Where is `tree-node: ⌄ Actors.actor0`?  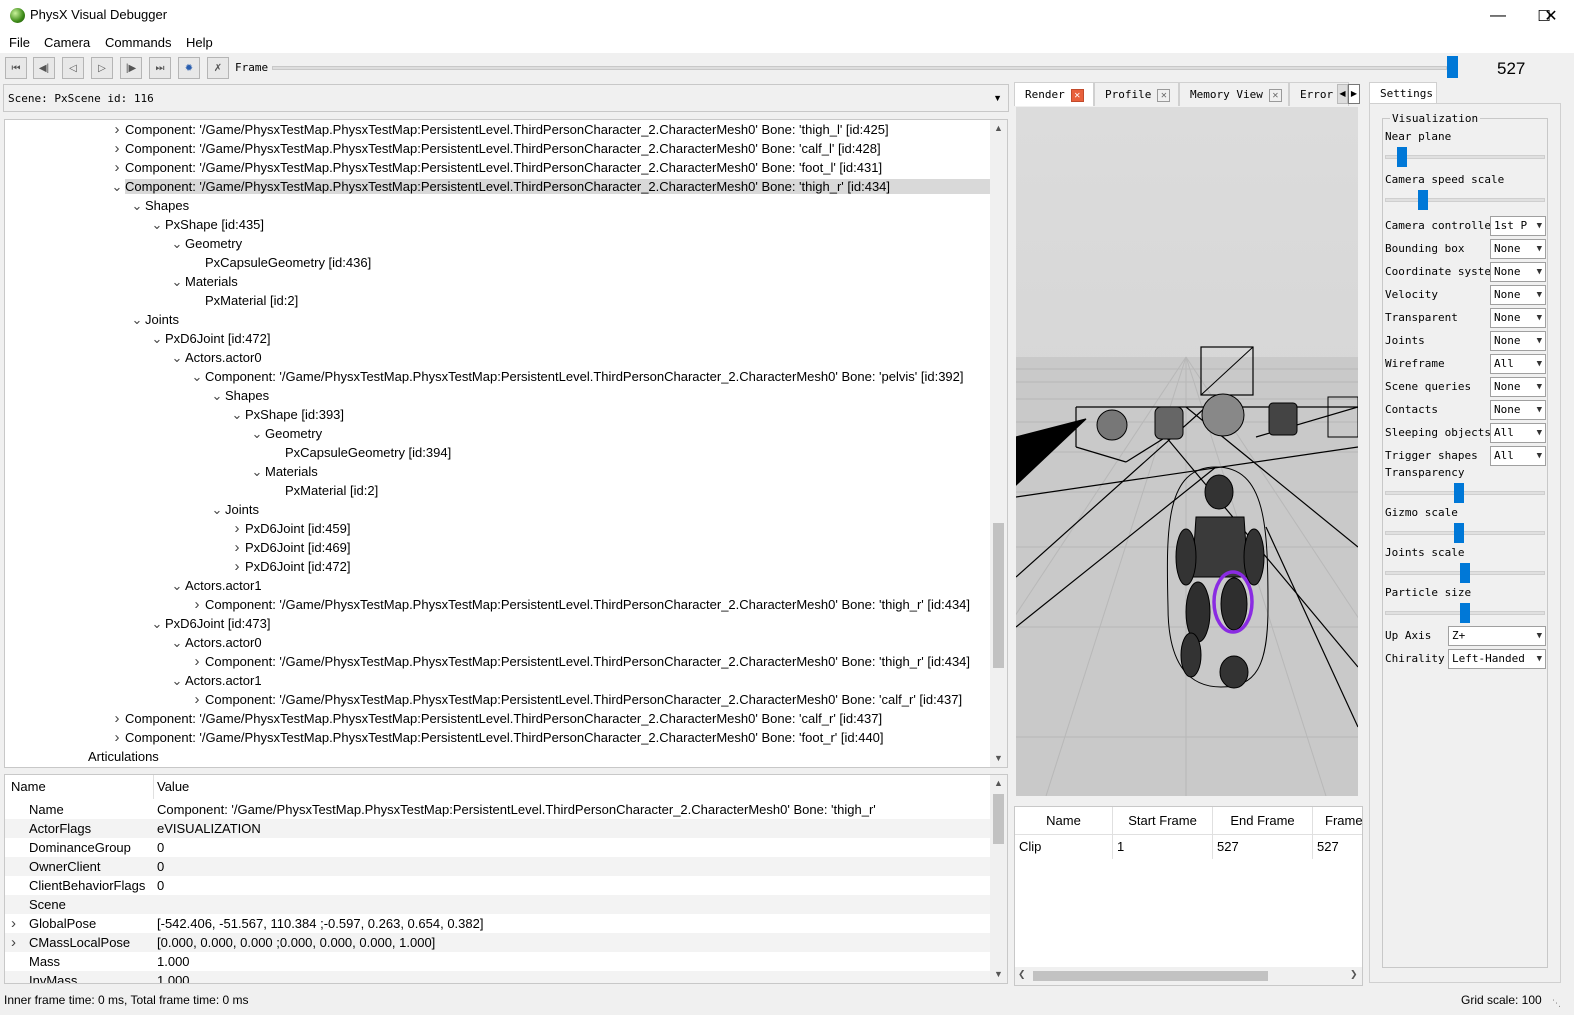
tree-node: ⌄ Actors.actor0 is located at coordinates (215, 357).